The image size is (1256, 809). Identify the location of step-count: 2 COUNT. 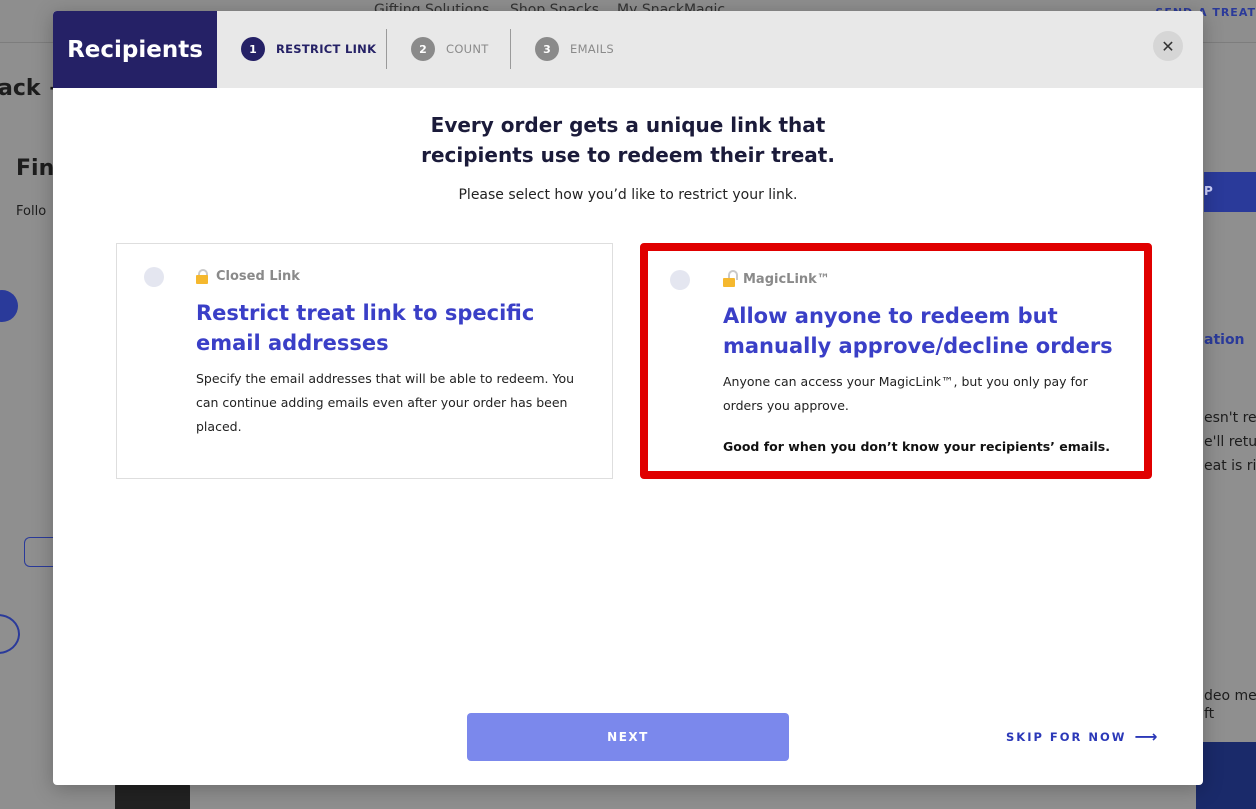
(450, 49).